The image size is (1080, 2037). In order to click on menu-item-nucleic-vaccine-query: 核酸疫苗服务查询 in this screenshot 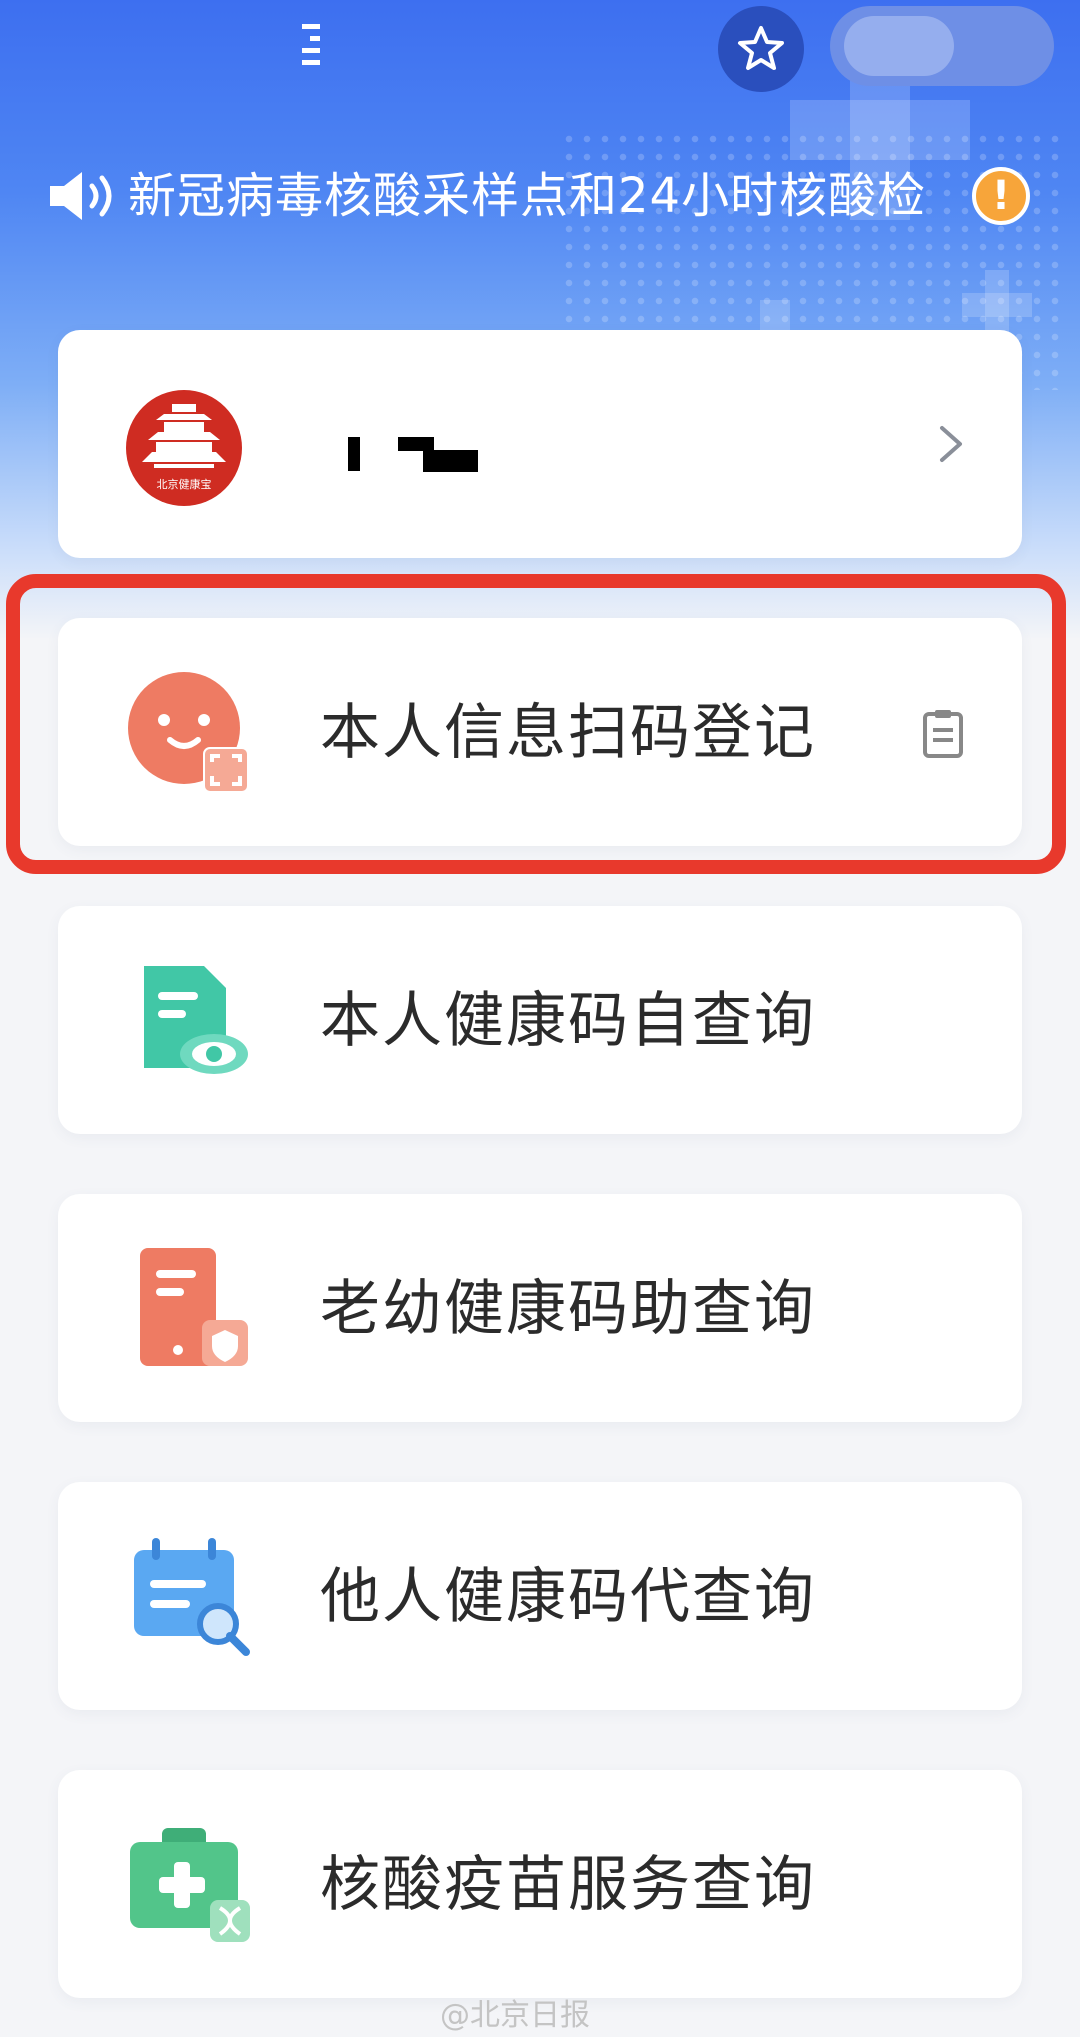, I will do `click(540, 1884)`.